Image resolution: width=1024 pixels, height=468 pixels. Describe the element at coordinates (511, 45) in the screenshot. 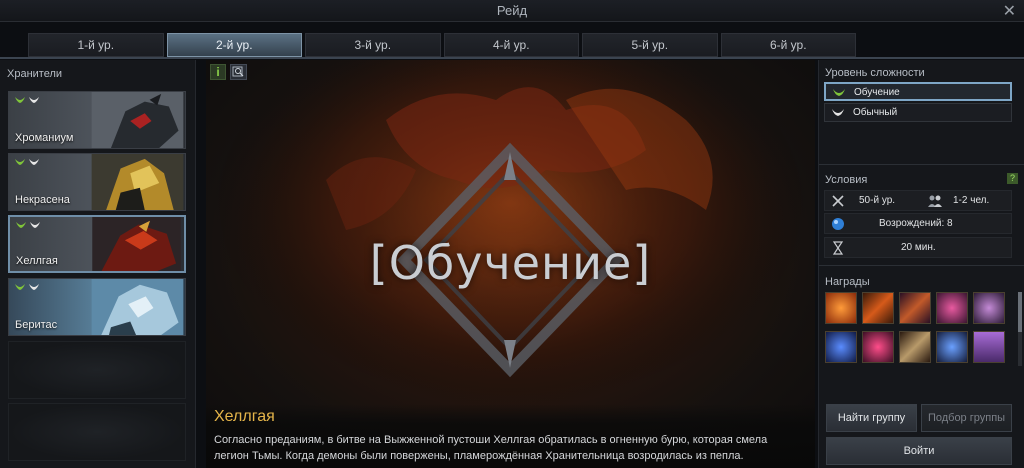

I see `tab-level-4: 4-й ур.` at that location.